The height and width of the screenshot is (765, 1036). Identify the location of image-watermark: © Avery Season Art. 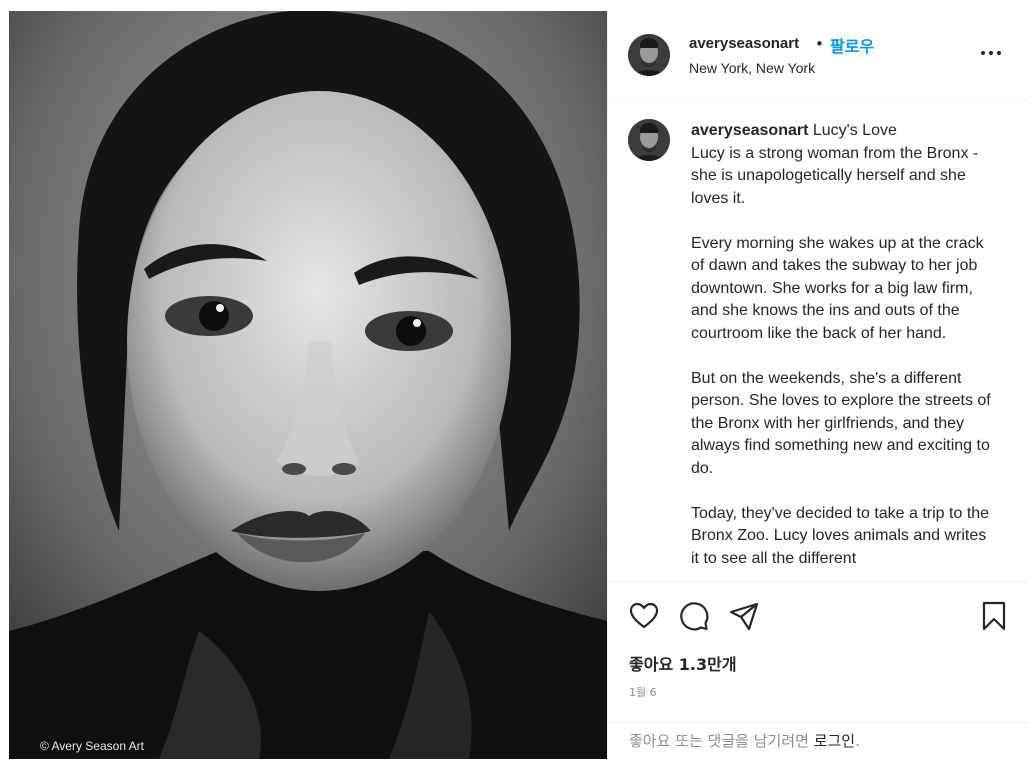
(92, 746).